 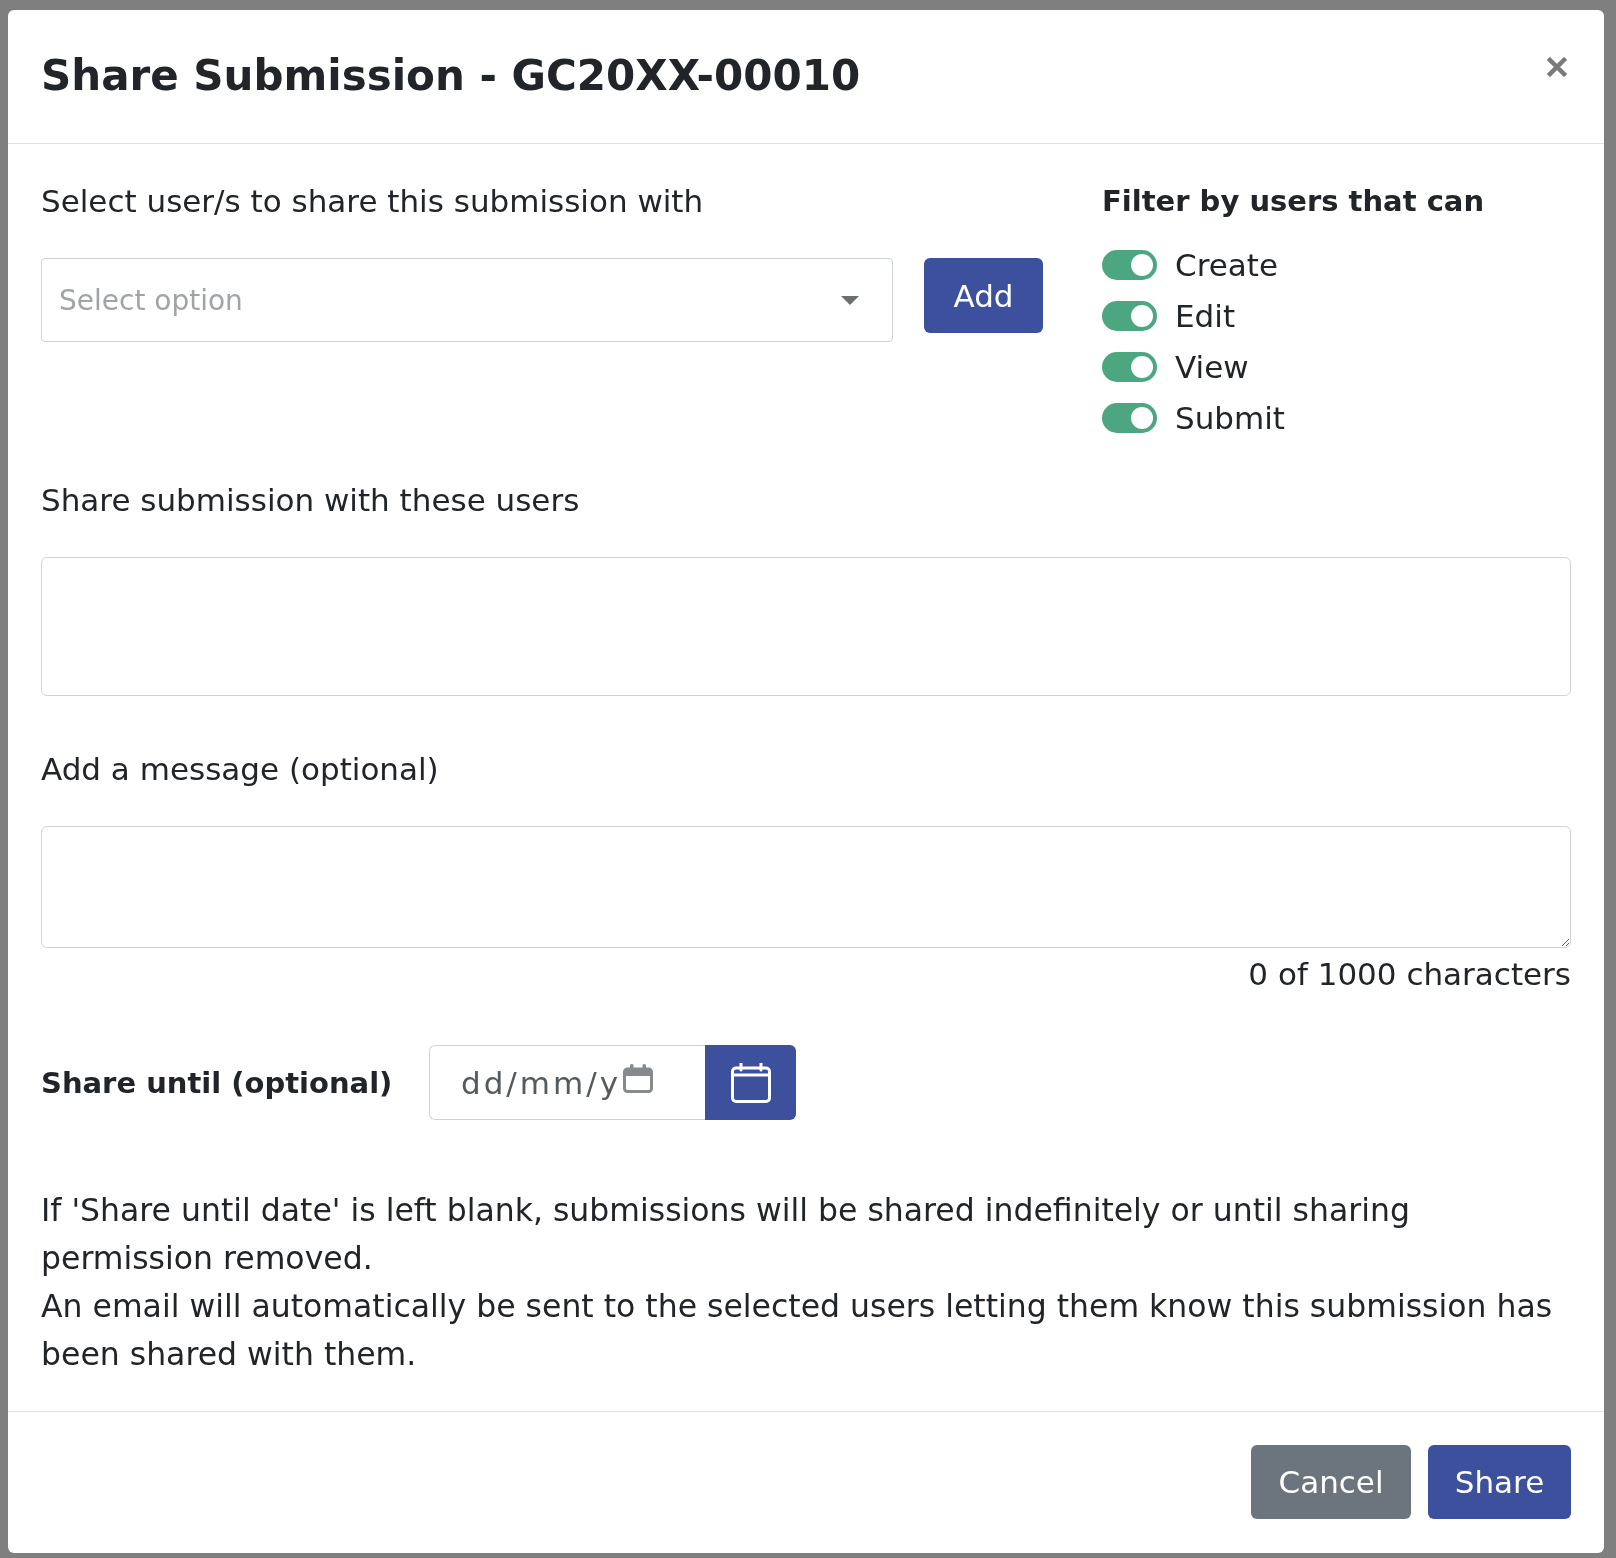 I want to click on cancel-button: Cancel, so click(x=1331, y=1482).